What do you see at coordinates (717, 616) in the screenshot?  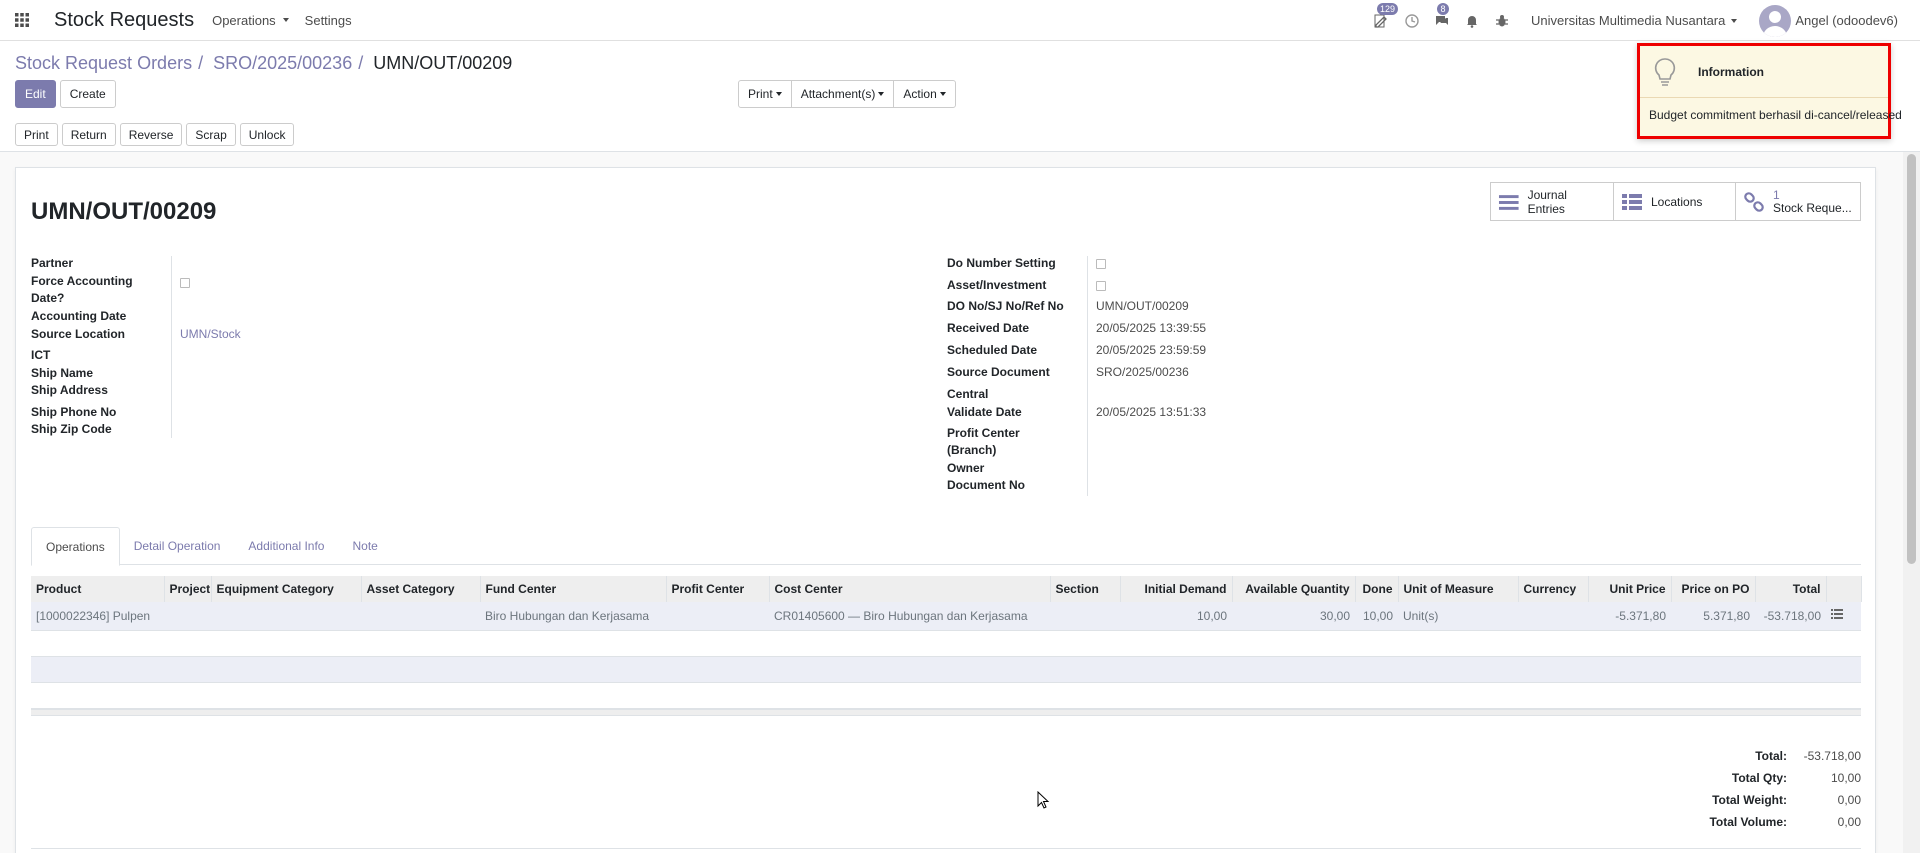 I see `cell-profit-center` at bounding box center [717, 616].